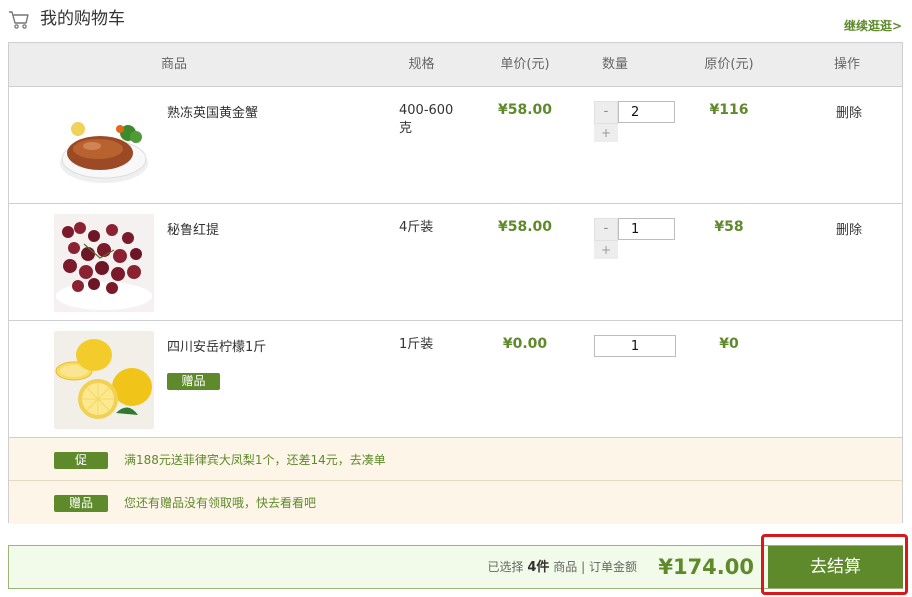 The width and height of the screenshot is (912, 597). I want to click on cart-header: 我的购物车 继续逛逛>, so click(456, 21).